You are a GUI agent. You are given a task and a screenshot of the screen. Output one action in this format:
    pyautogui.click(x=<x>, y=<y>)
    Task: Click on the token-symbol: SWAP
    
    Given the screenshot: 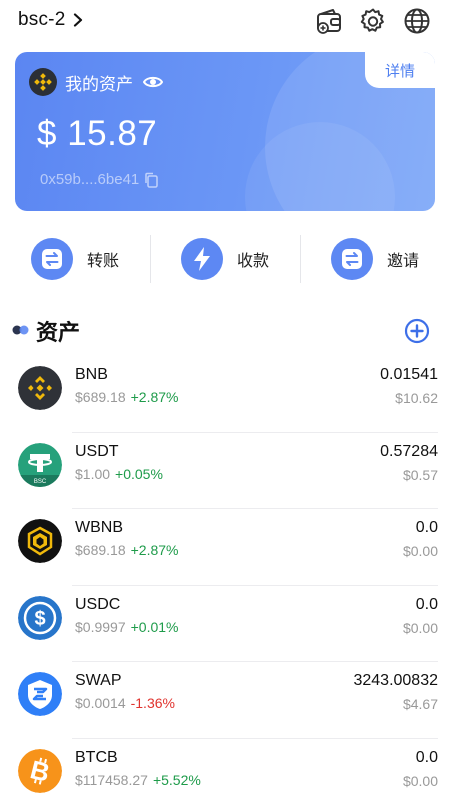 What is the action you would take?
    pyautogui.click(x=98, y=681)
    